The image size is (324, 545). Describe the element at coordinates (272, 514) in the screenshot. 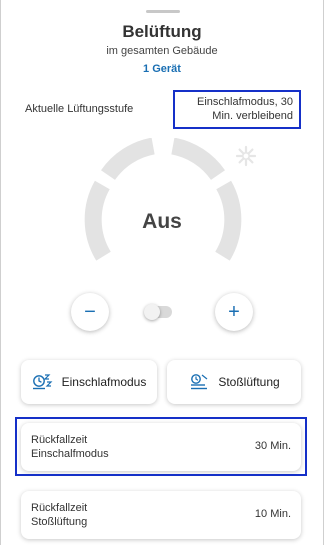

I see `setting-value: 10 Min.` at that location.